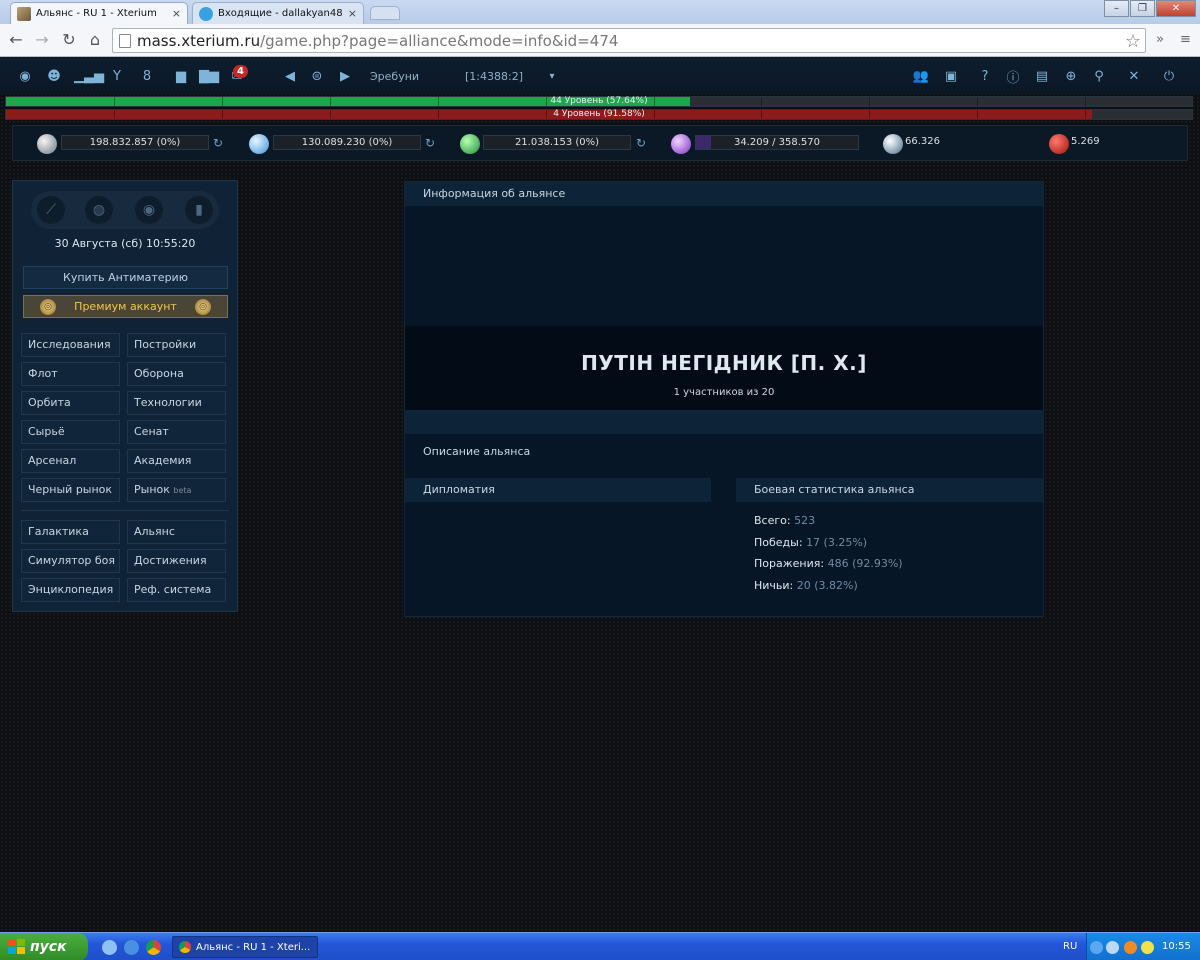 This screenshot has height=960, width=1200. I want to click on crystal-refresh-icon: ↻, so click(430, 143).